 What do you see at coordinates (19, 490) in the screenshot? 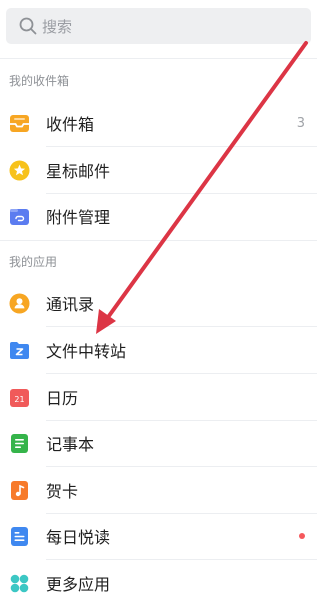
I see `greeting-card-icon` at bounding box center [19, 490].